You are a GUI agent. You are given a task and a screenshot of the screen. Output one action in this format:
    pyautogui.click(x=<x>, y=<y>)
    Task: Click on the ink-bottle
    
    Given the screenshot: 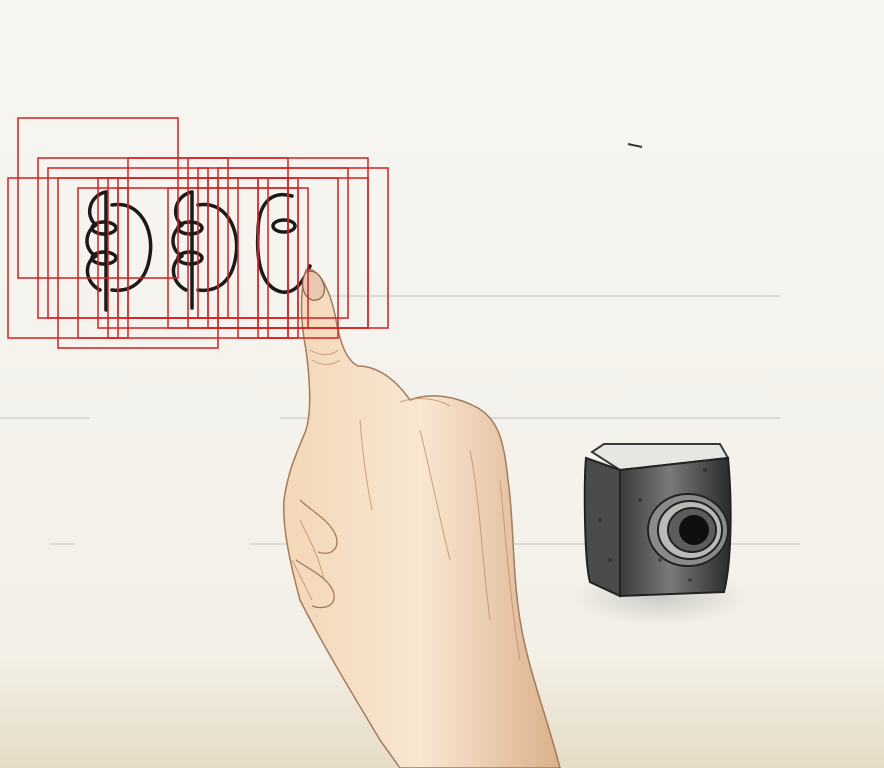 What is the action you would take?
    pyautogui.click(x=660, y=534)
    